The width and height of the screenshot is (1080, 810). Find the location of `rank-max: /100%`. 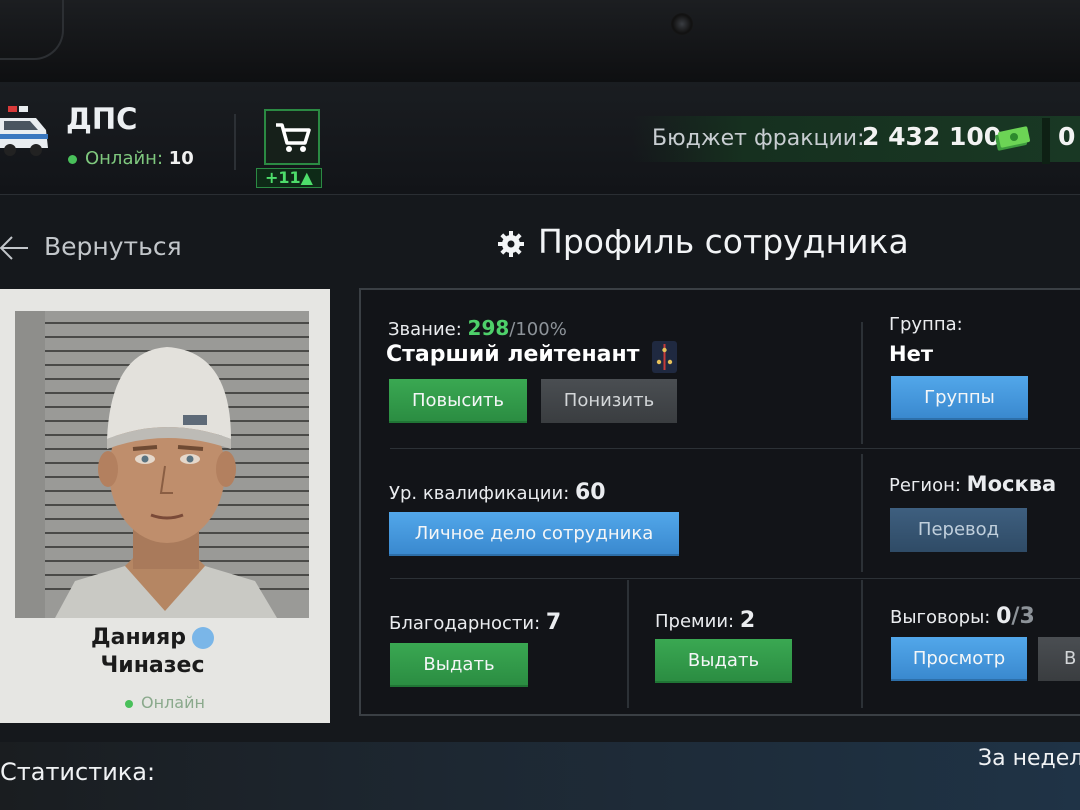

rank-max: /100% is located at coordinates (538, 329).